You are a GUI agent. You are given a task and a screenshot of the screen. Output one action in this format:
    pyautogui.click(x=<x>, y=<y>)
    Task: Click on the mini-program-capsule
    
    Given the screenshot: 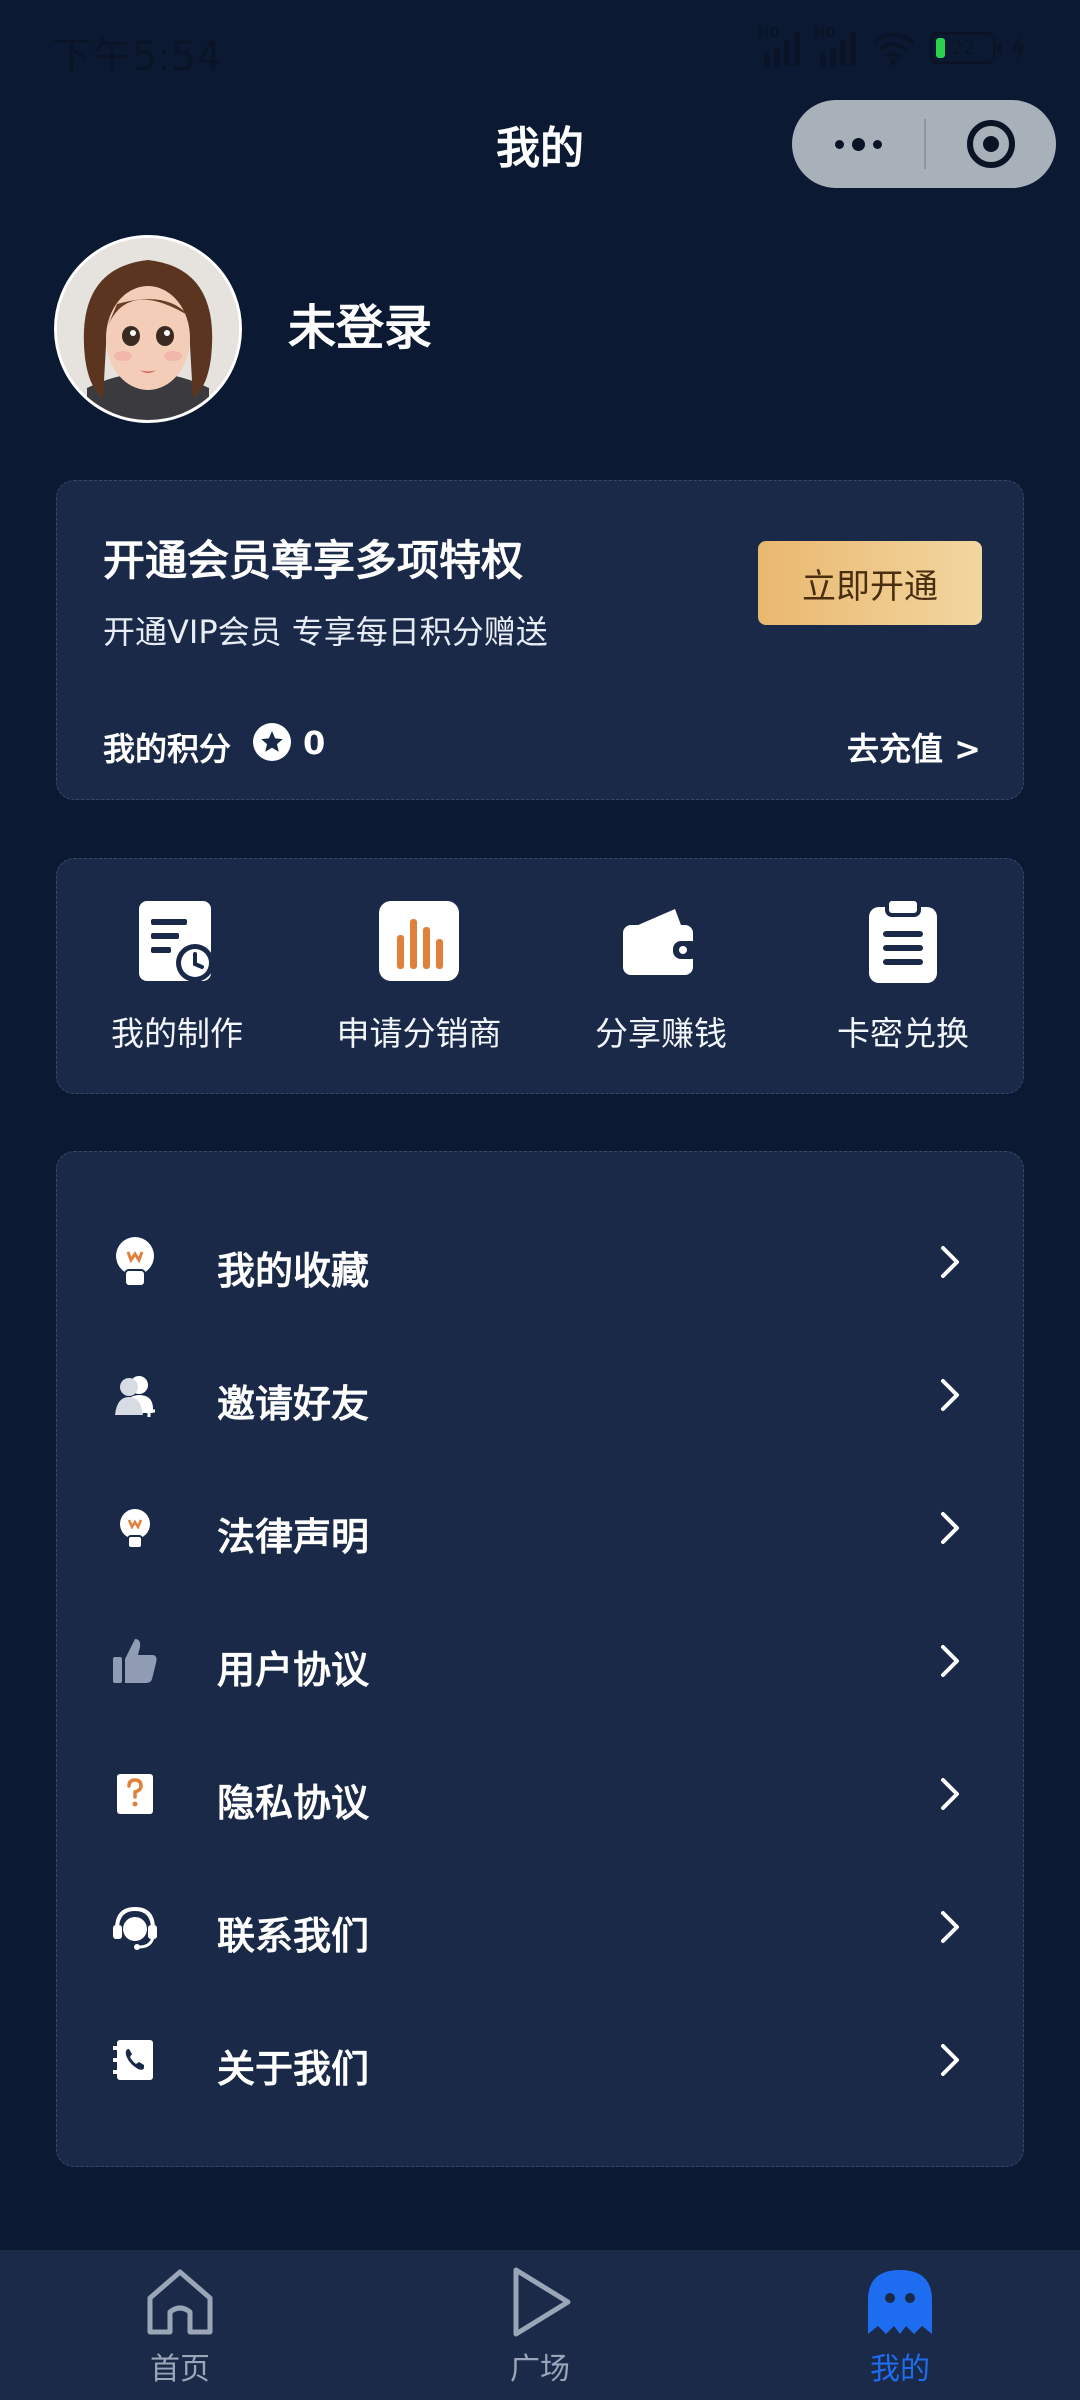 What is the action you would take?
    pyautogui.click(x=924, y=144)
    